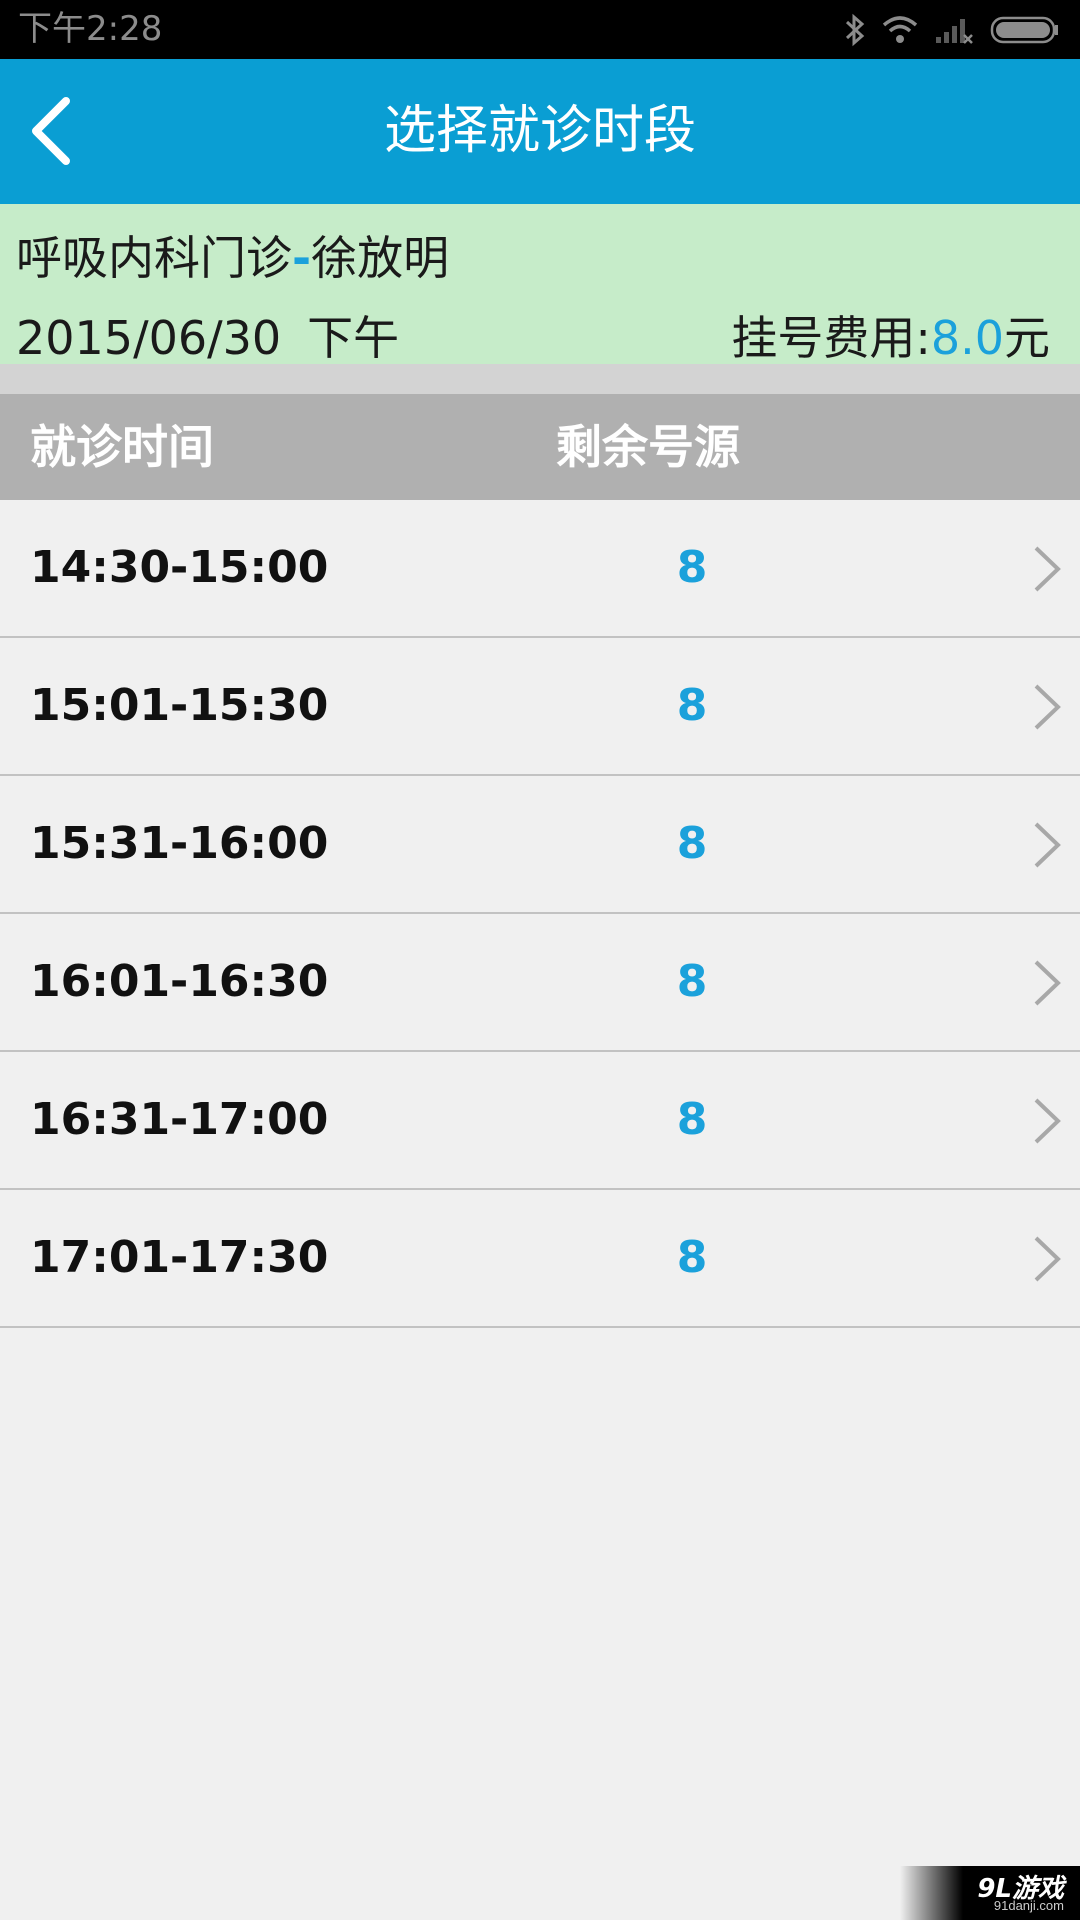 Image resolution: width=1080 pixels, height=1920 pixels. What do you see at coordinates (1025, 30) in the screenshot?
I see `battery-icon` at bounding box center [1025, 30].